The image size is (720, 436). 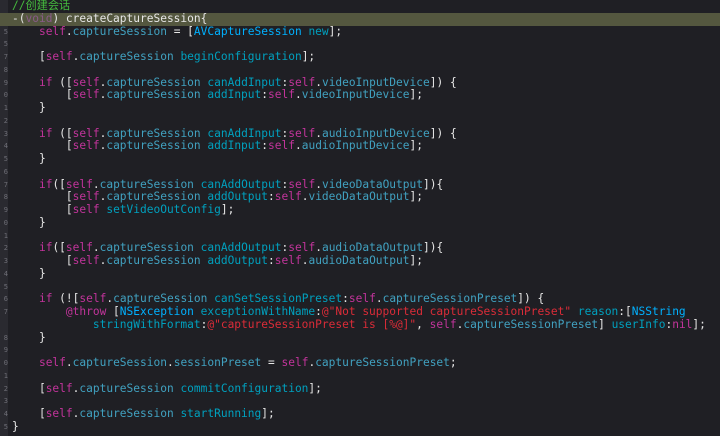 I want to click on code-line: 5}, so click(x=360, y=426).